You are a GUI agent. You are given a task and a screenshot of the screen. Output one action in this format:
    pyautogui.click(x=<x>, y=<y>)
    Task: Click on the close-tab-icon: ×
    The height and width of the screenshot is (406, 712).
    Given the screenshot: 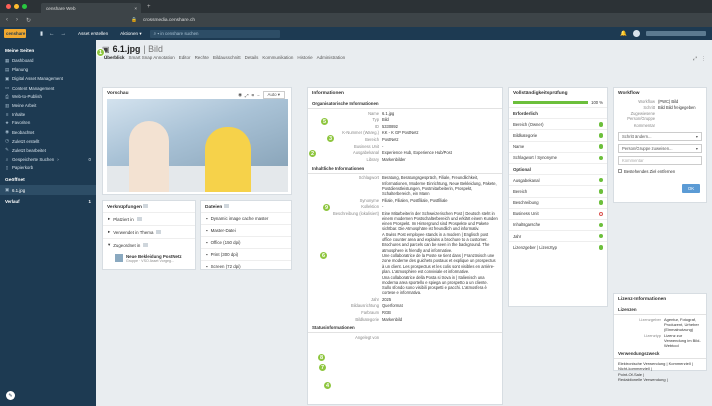 What is the action you would take?
    pyautogui.click(x=135, y=8)
    